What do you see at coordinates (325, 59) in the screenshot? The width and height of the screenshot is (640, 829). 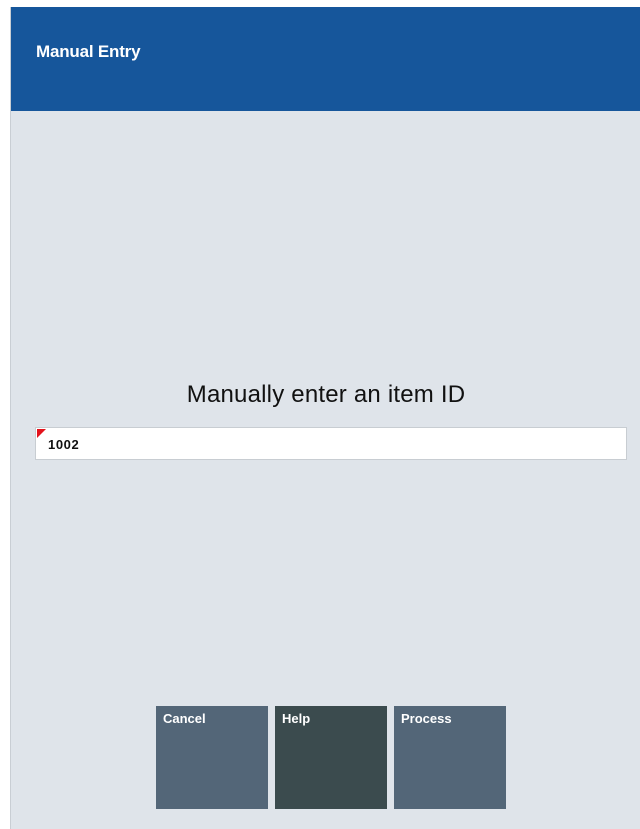 I see `title-bar: Manual Entry` at bounding box center [325, 59].